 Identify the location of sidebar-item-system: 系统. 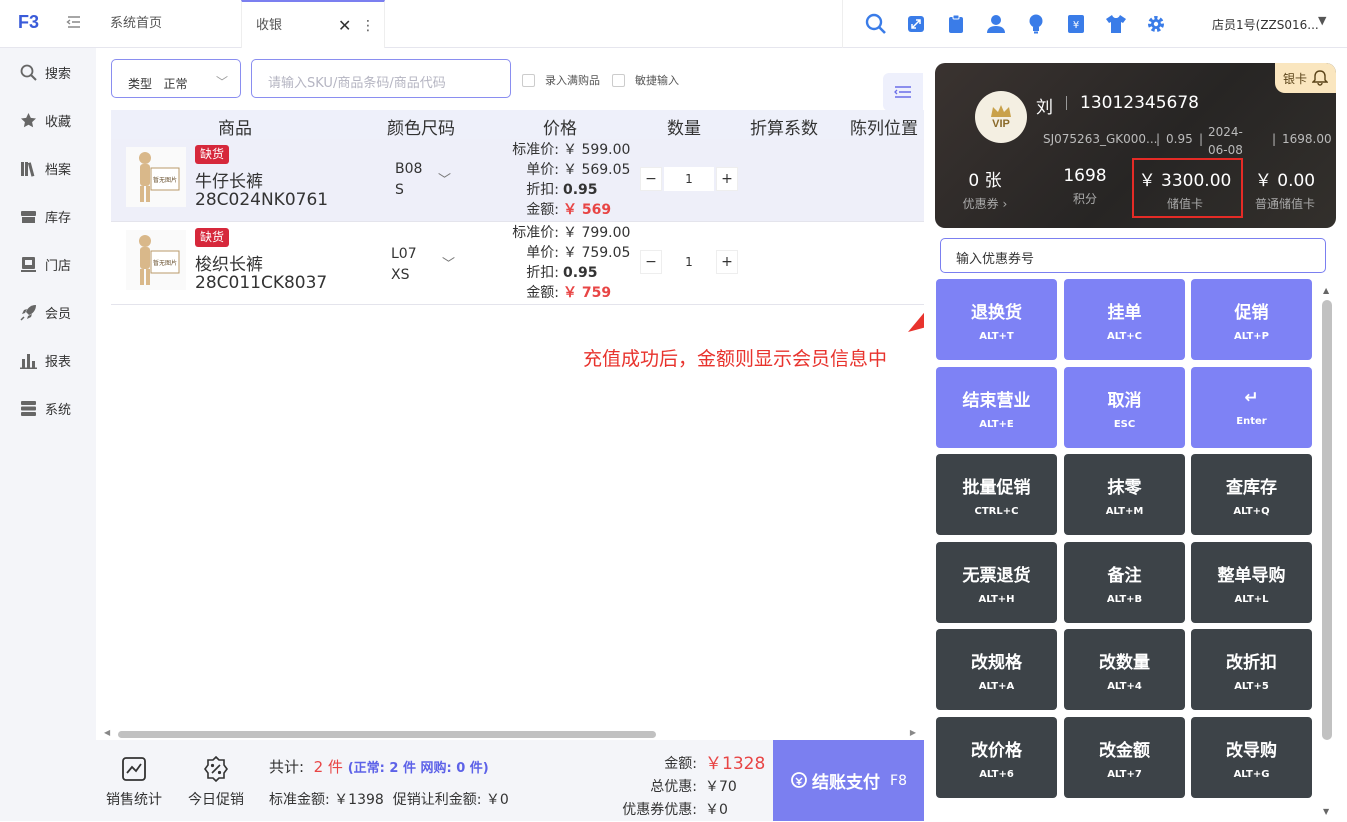
(45, 408).